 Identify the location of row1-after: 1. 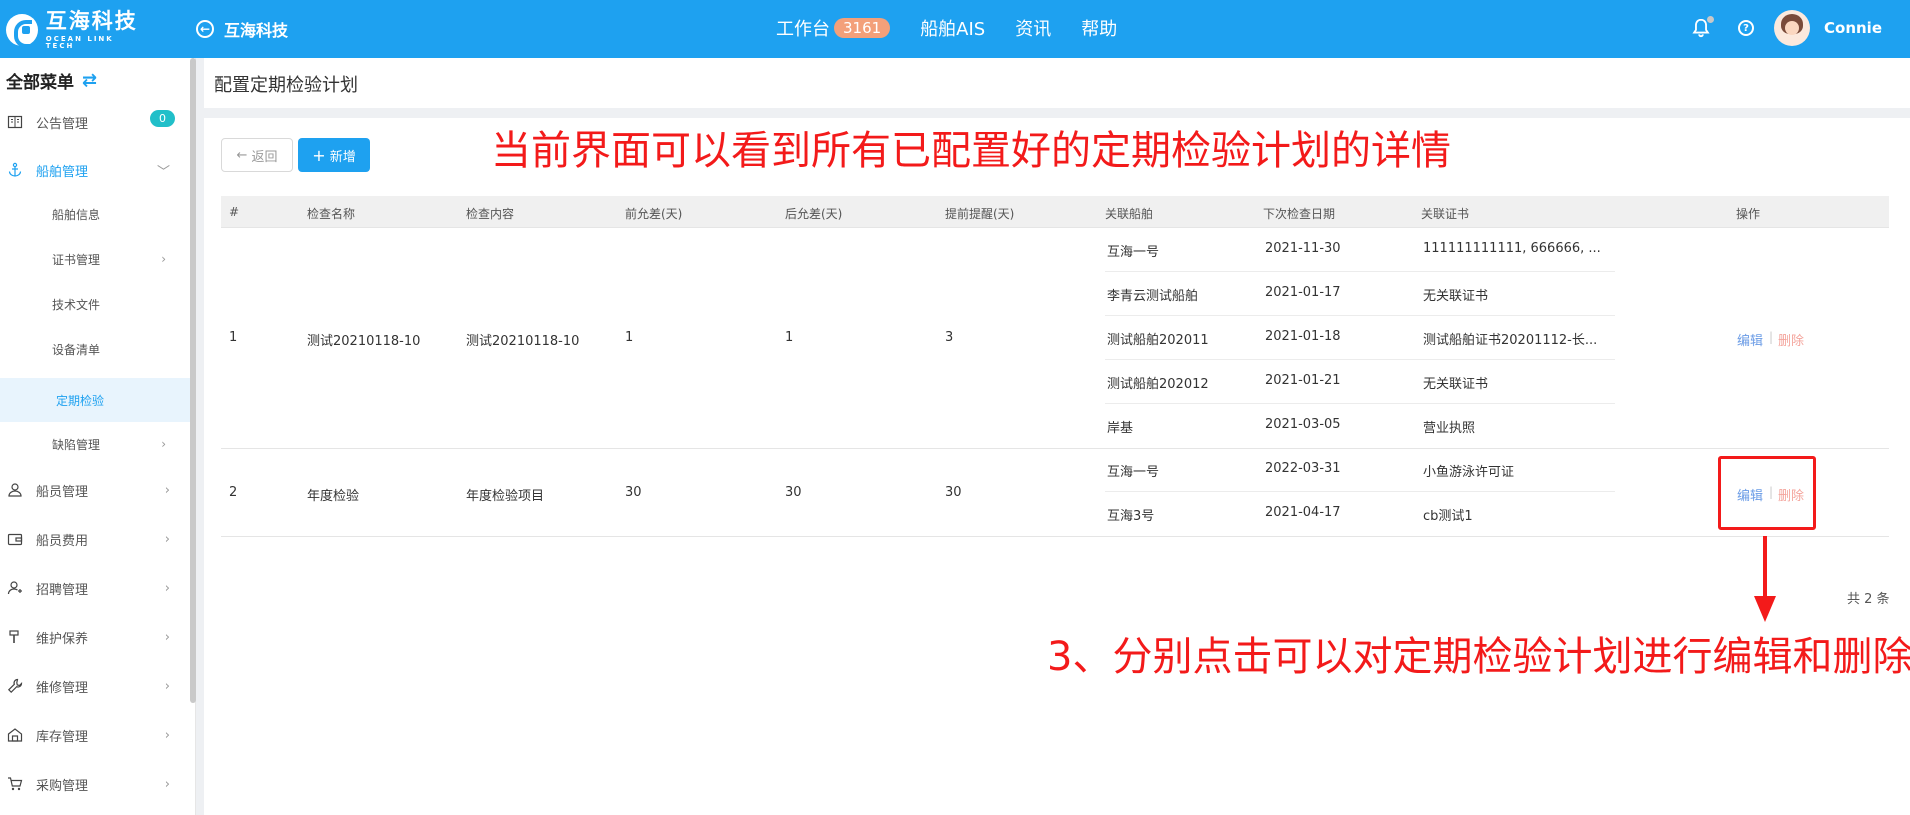
(789, 337).